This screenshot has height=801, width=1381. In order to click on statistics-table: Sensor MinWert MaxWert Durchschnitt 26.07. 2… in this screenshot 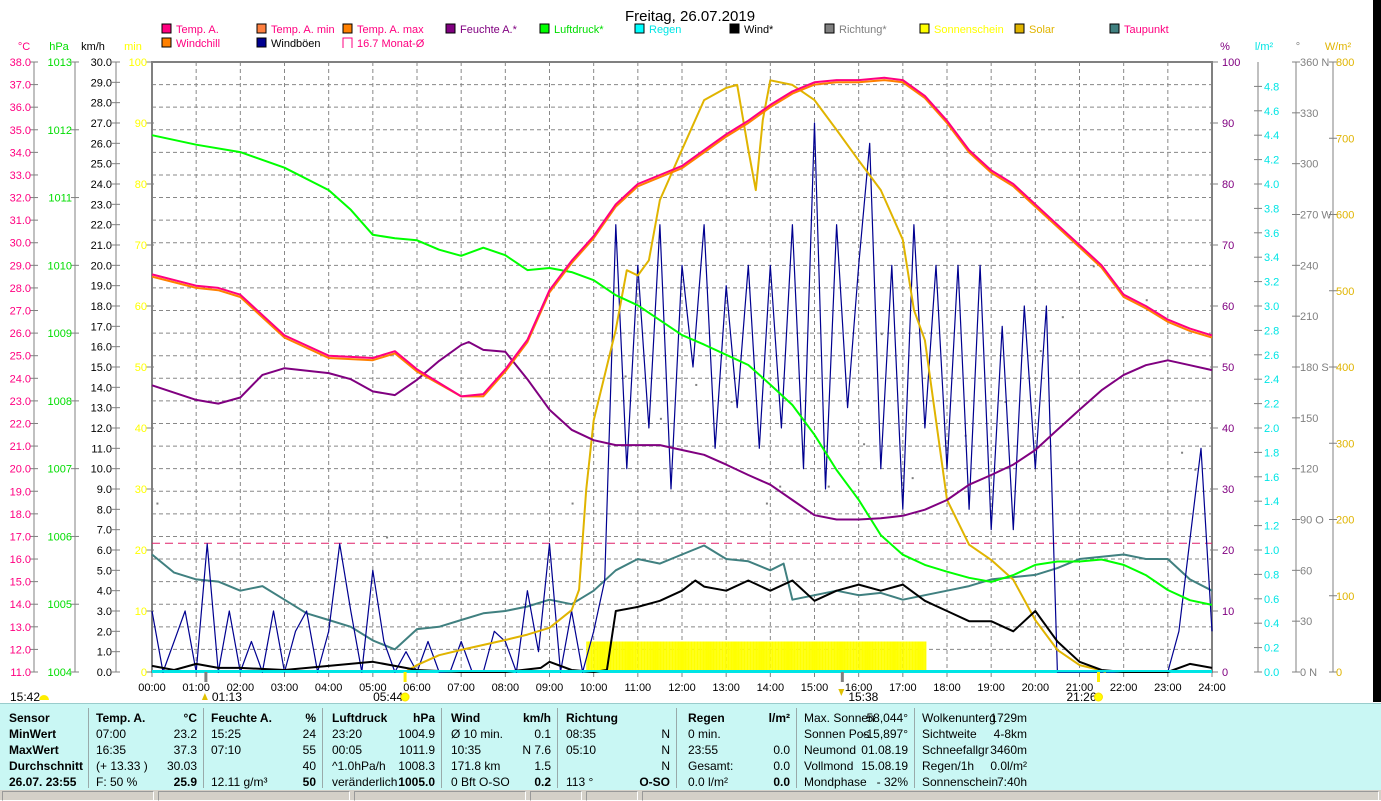, I will do `click(690, 747)`.